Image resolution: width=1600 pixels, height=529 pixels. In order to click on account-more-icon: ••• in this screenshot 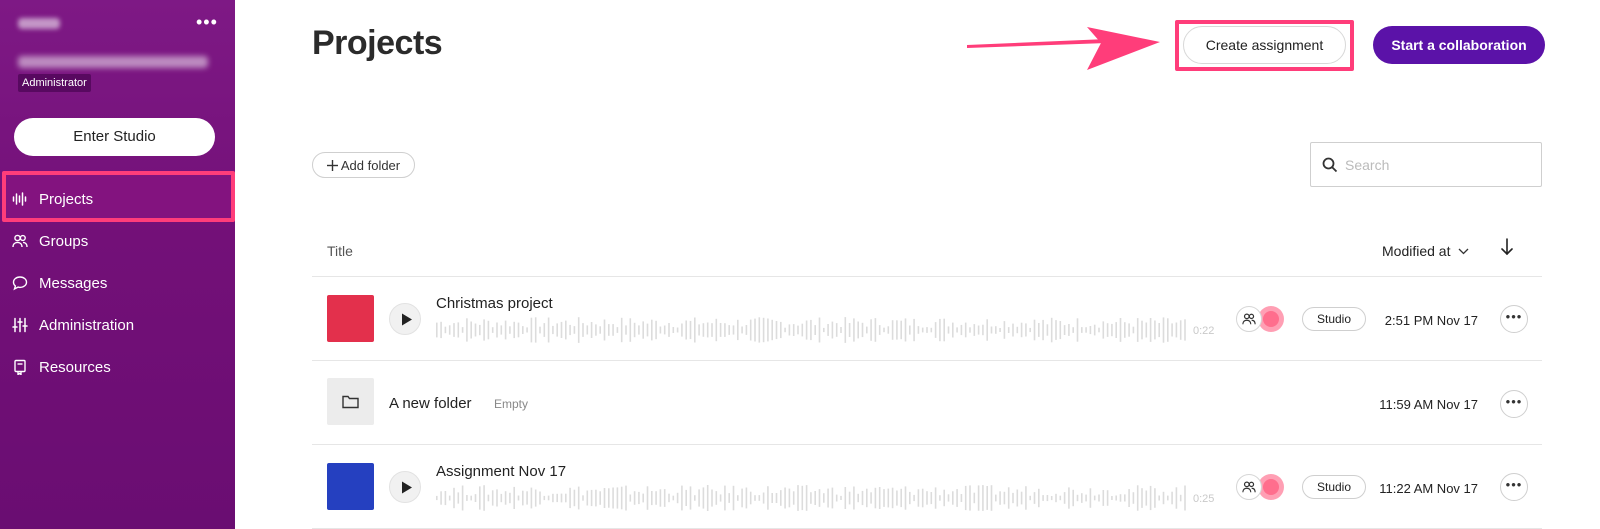, I will do `click(207, 22)`.